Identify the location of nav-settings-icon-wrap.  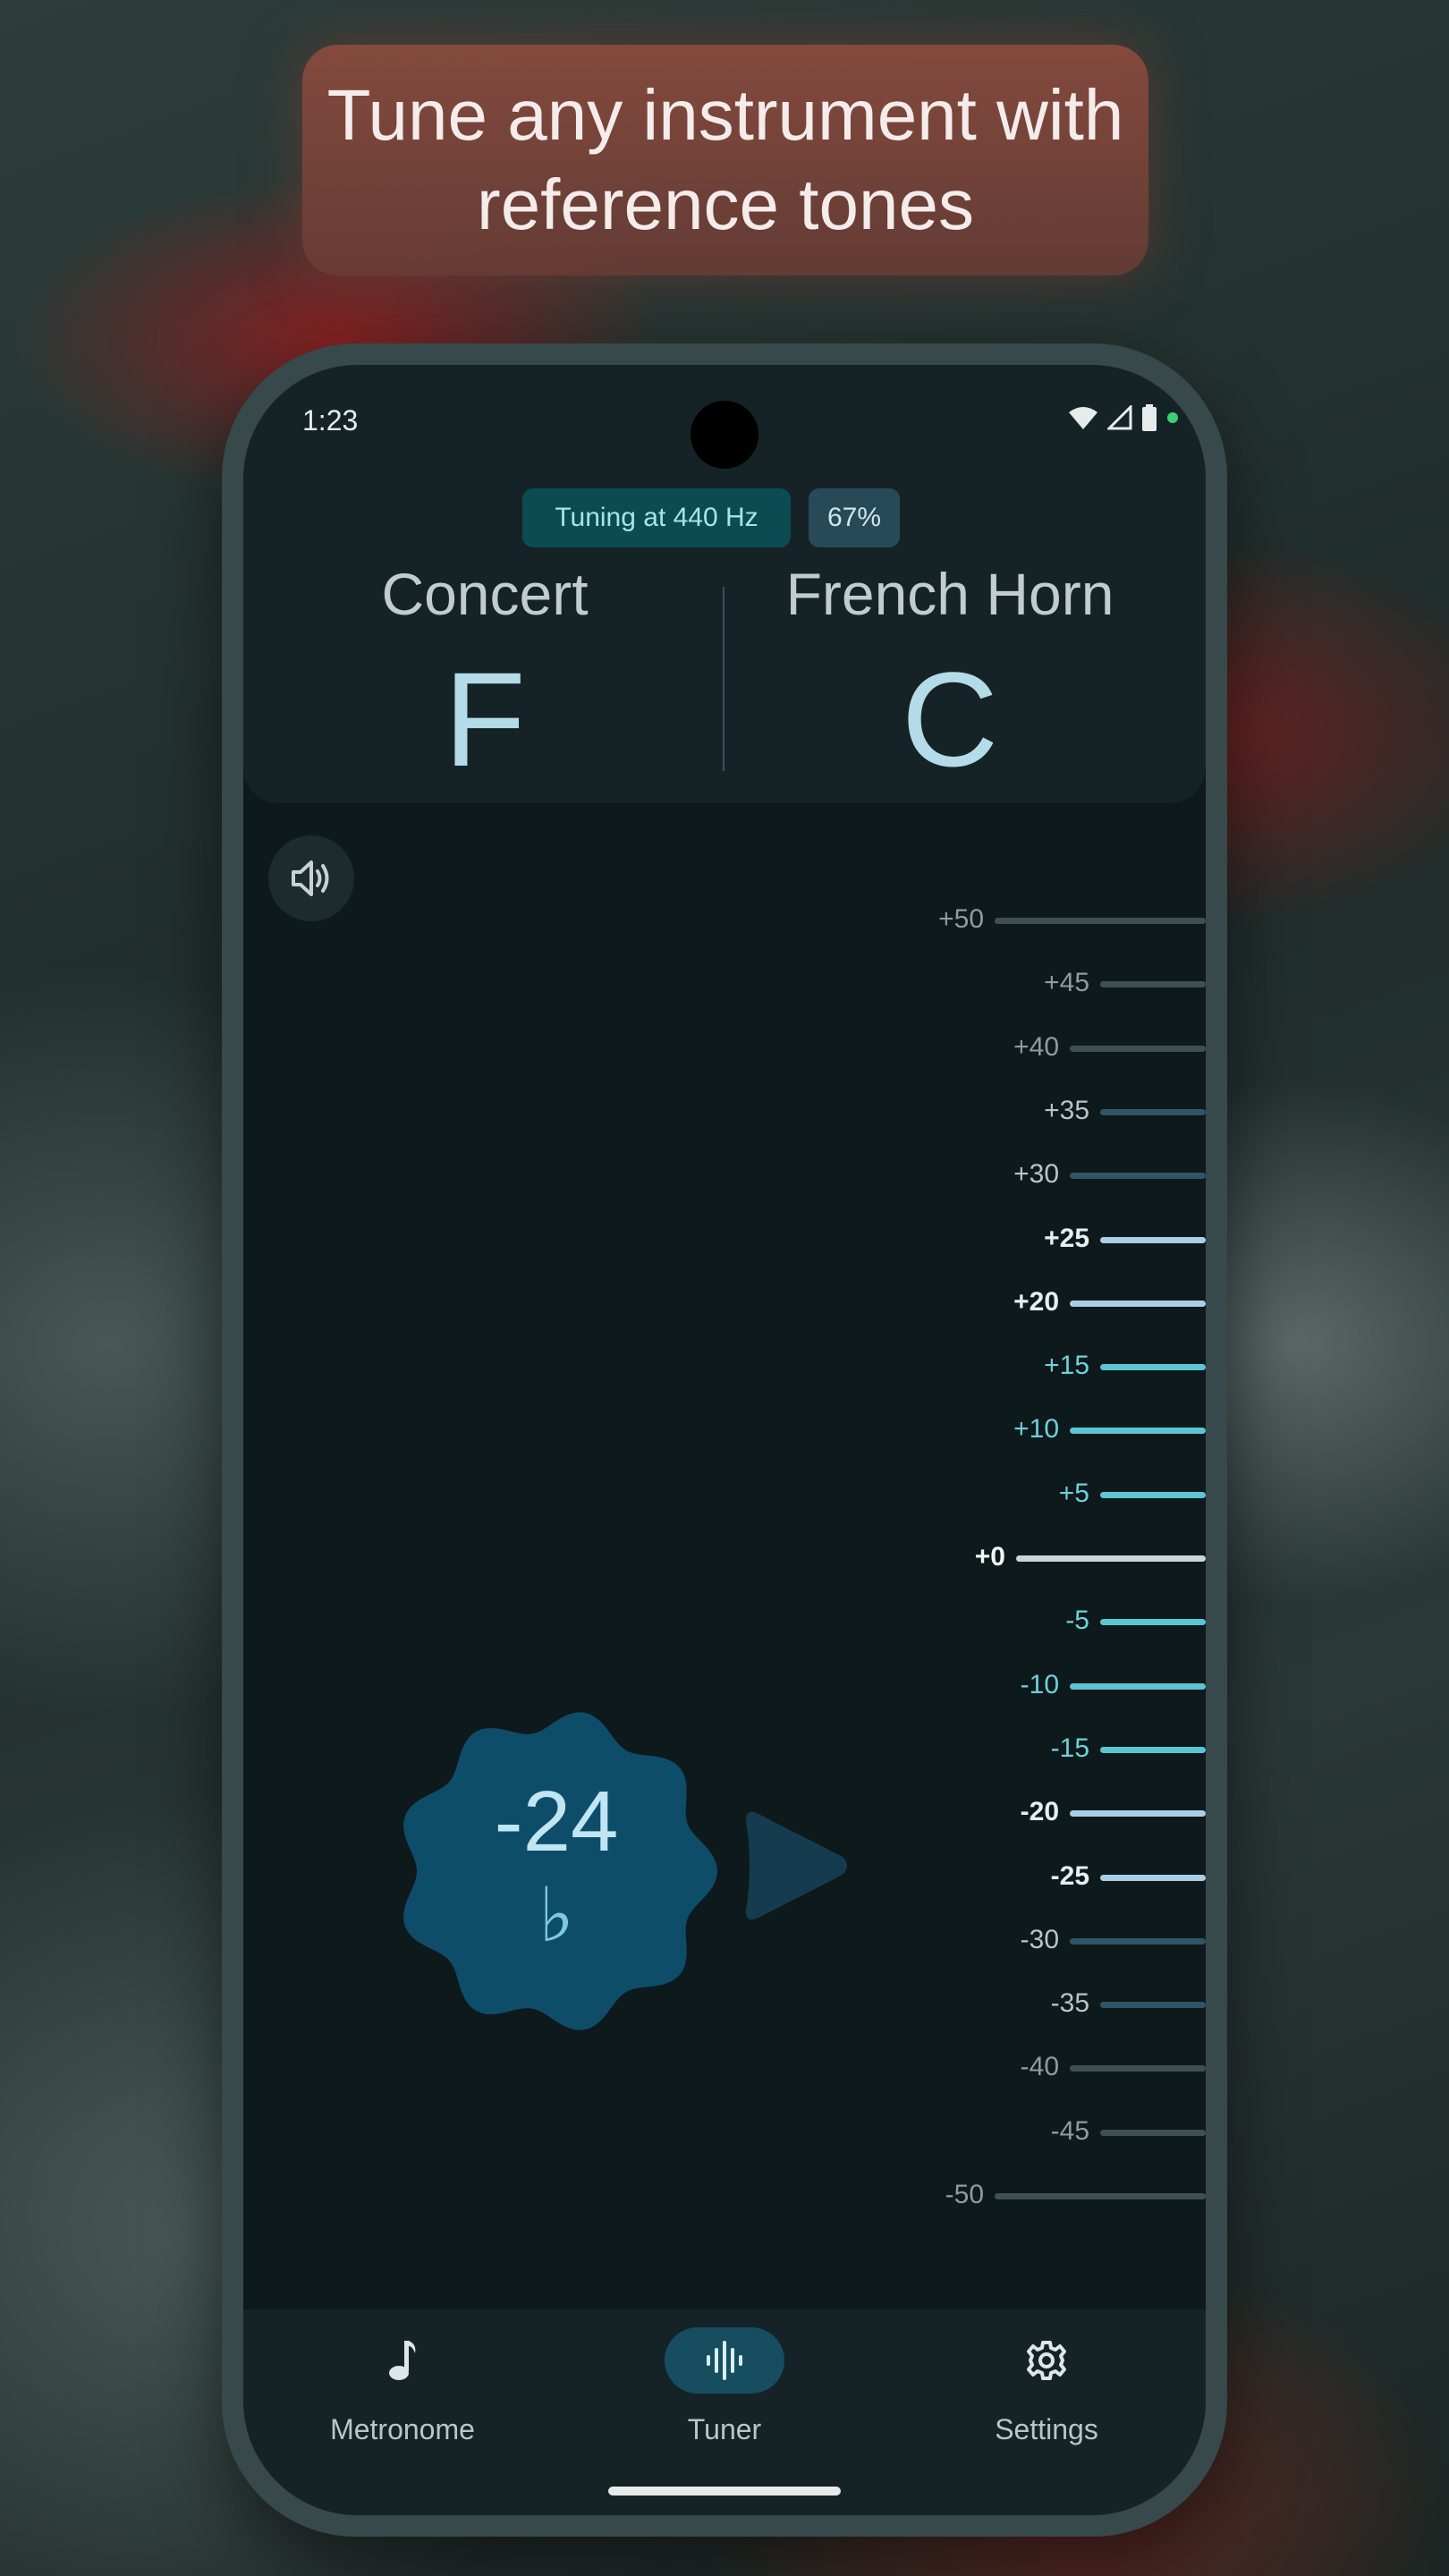
(1046, 2360).